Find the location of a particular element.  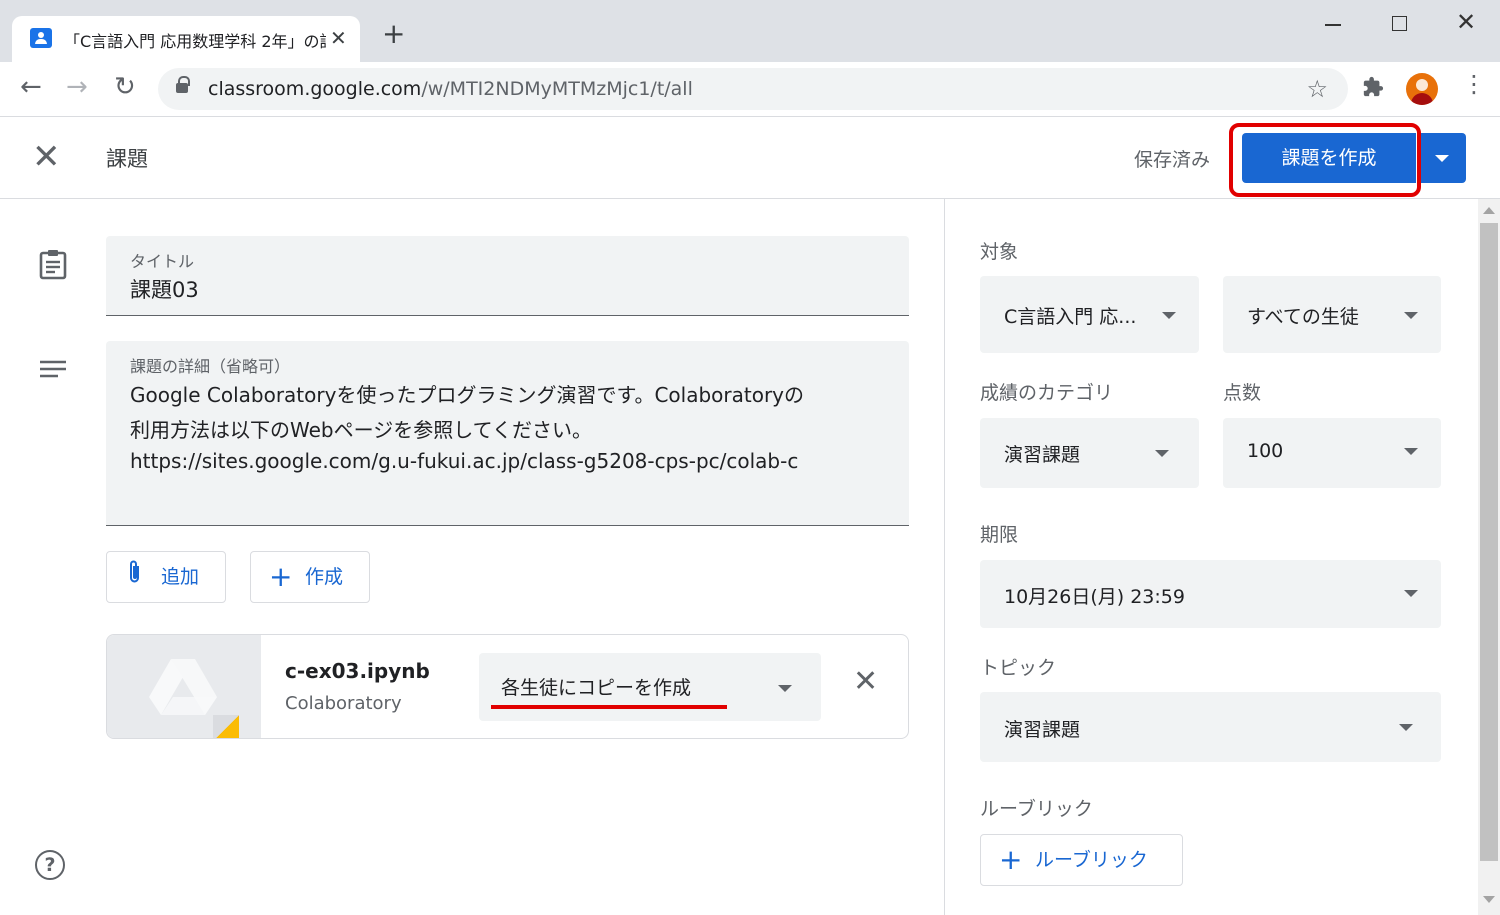

close-icon: ✕ is located at coordinates (46, 157).